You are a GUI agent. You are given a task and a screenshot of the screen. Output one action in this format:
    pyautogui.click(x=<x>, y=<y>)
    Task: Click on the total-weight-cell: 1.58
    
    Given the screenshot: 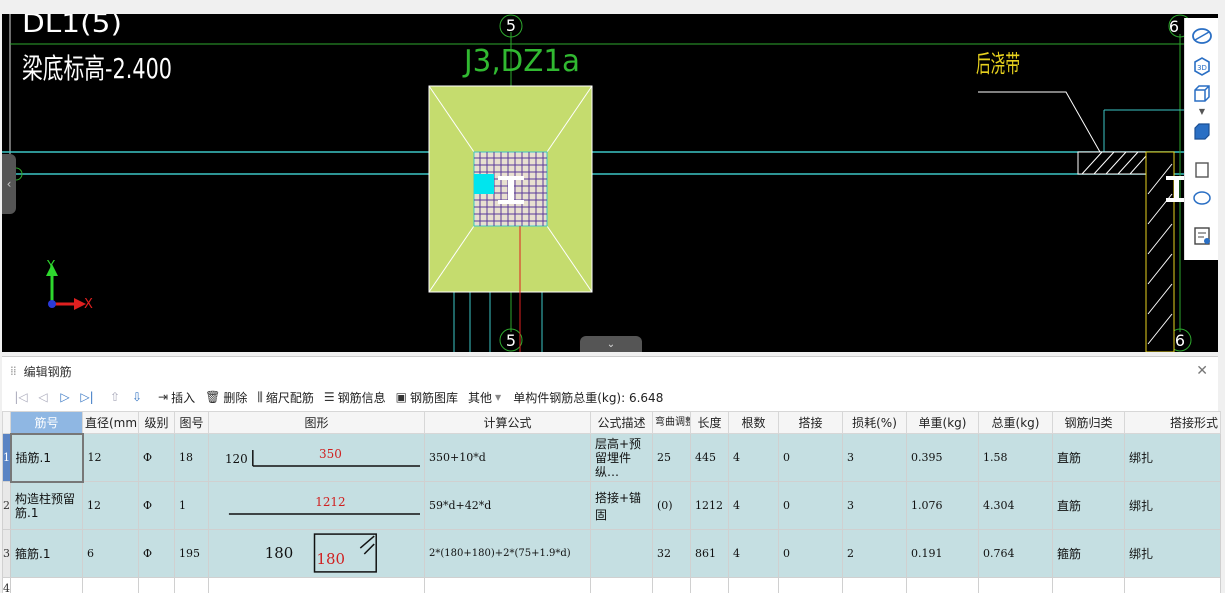 What is the action you would take?
    pyautogui.click(x=1015, y=457)
    